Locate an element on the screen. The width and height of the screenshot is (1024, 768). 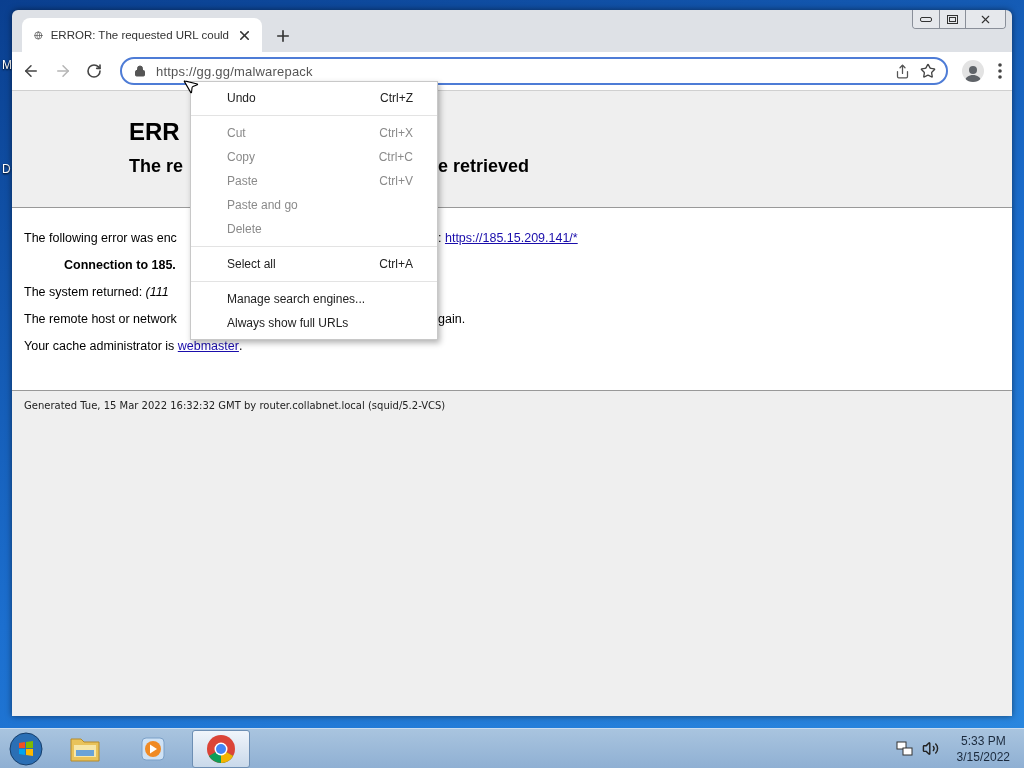
start-button is located at coordinates (26, 748).